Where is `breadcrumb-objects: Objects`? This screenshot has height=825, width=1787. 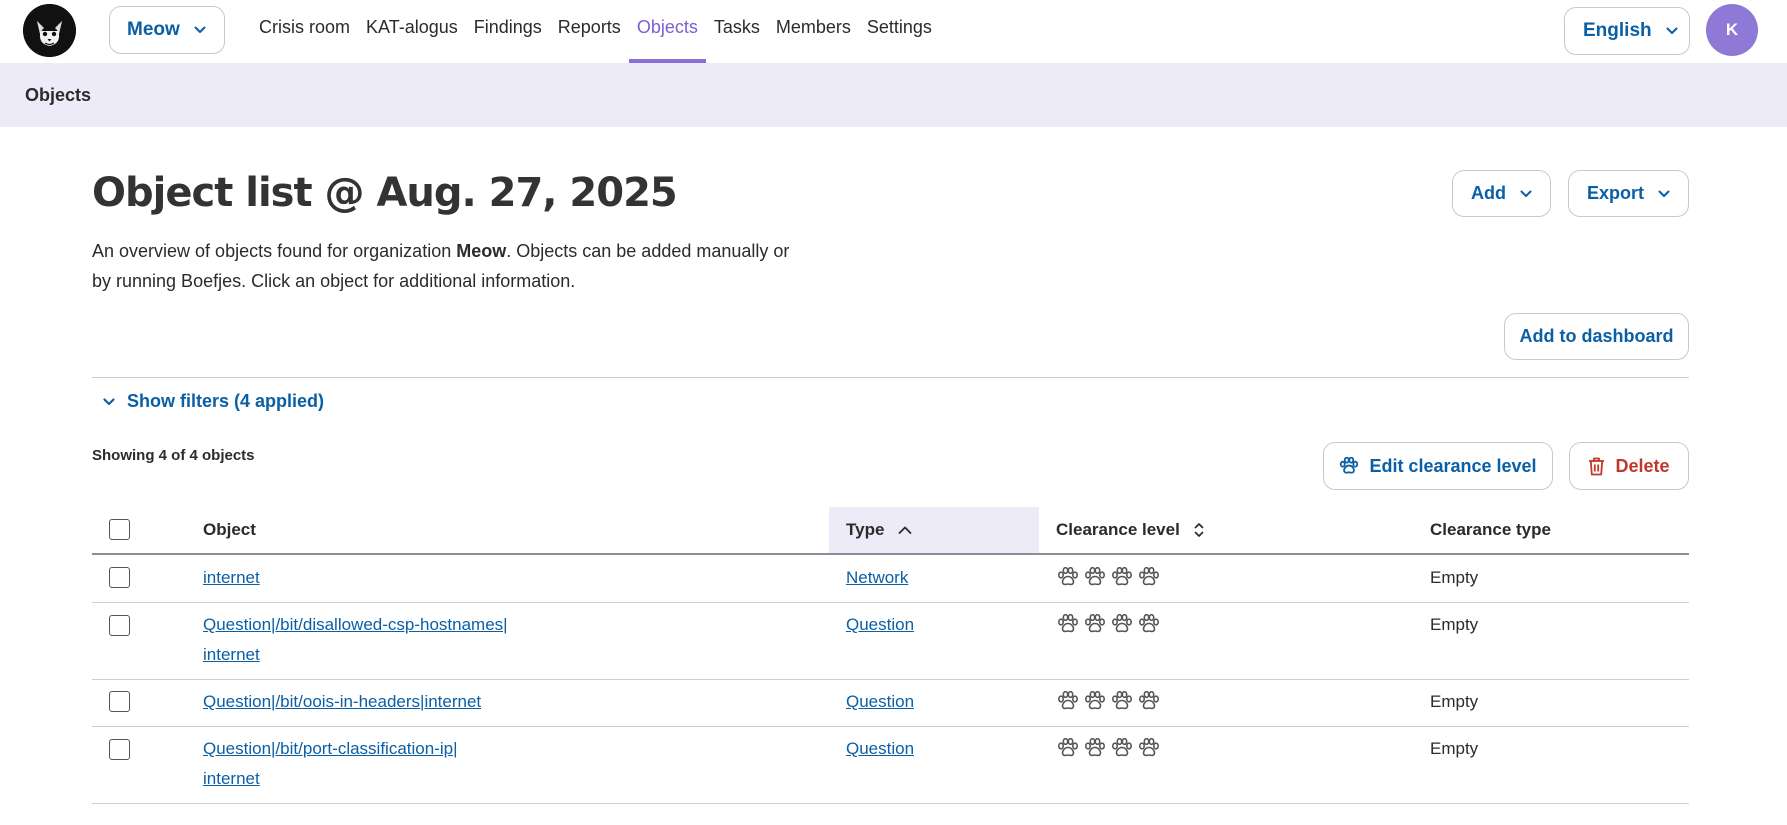 breadcrumb-objects: Objects is located at coordinates (58, 95).